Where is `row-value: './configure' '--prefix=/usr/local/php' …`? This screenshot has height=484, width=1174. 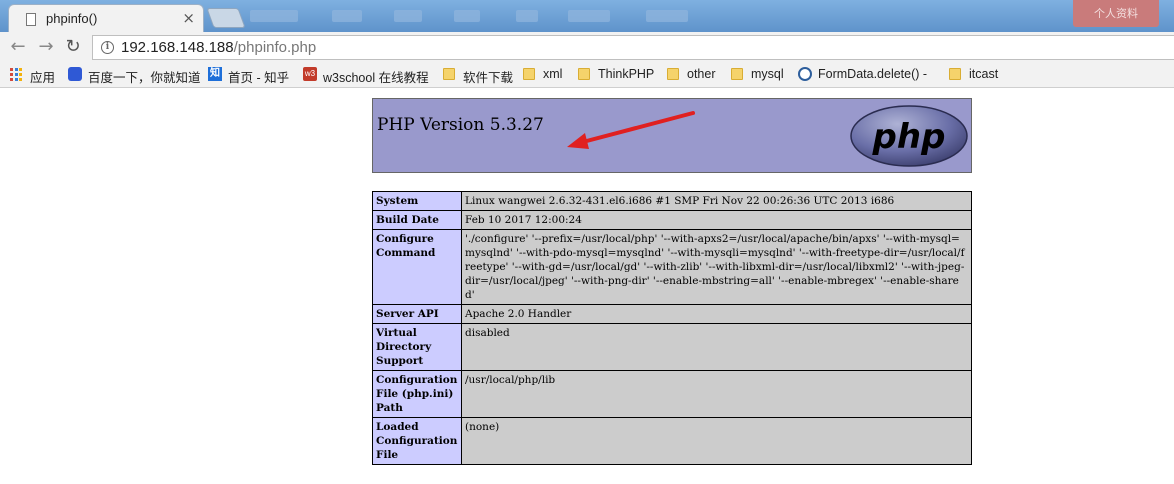 row-value: './configure' '--prefix=/usr/local/php' … is located at coordinates (716, 267).